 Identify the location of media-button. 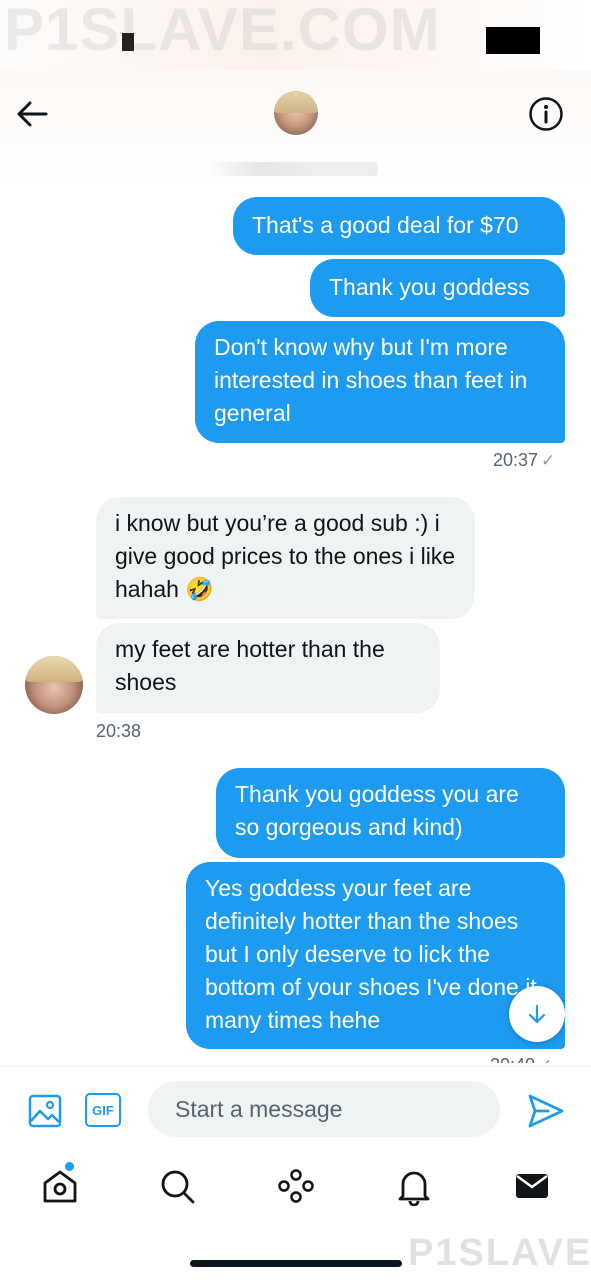
(45, 1111).